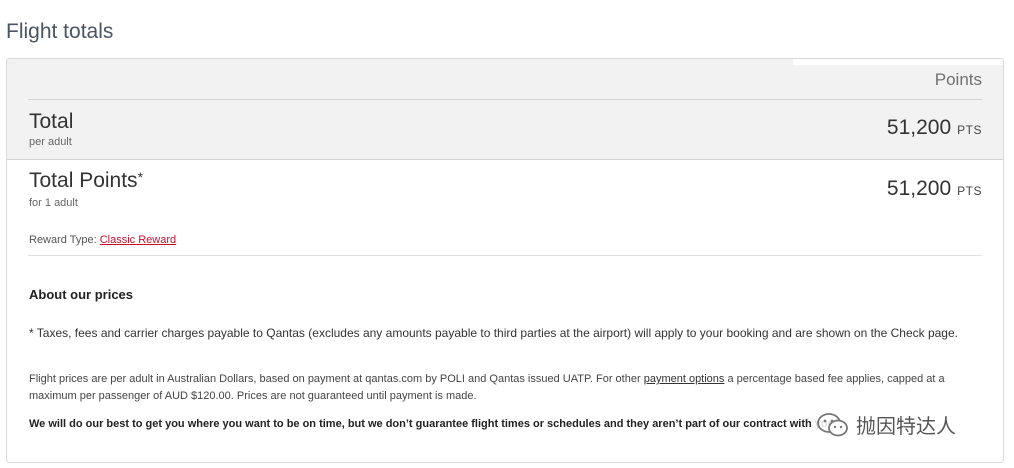 The height and width of the screenshot is (468, 1014). Describe the element at coordinates (969, 191) in the screenshot. I see `total-points-unit: PTS` at that location.